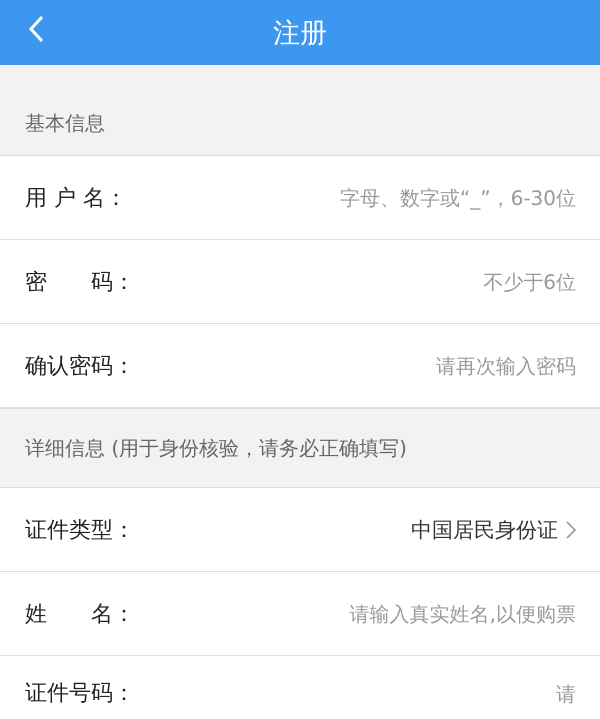 The width and height of the screenshot is (600, 719). What do you see at coordinates (80, 614) in the screenshot?
I see `field-label: 姓 名：` at bounding box center [80, 614].